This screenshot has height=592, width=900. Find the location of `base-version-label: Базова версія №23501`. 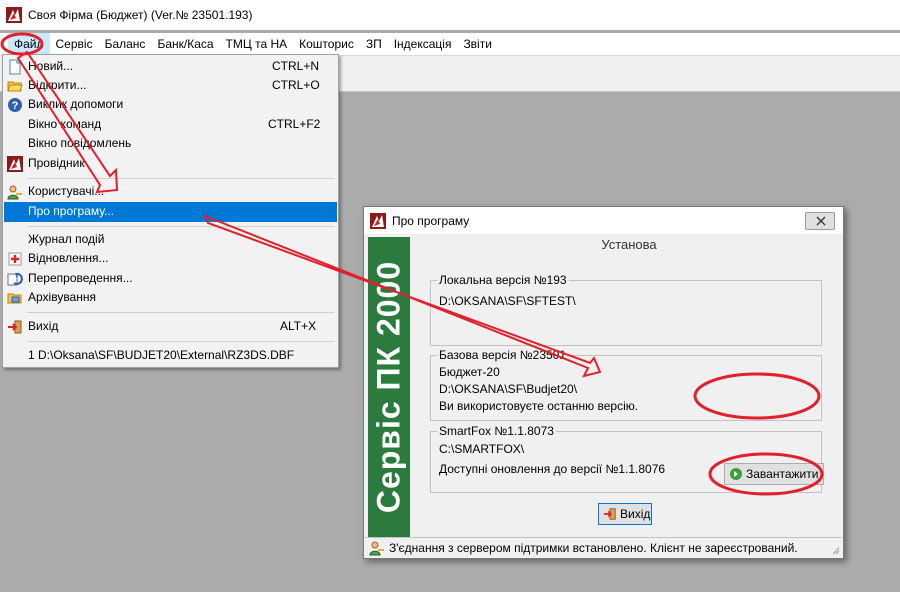

base-version-label: Базова версія №23501 is located at coordinates (503, 355).